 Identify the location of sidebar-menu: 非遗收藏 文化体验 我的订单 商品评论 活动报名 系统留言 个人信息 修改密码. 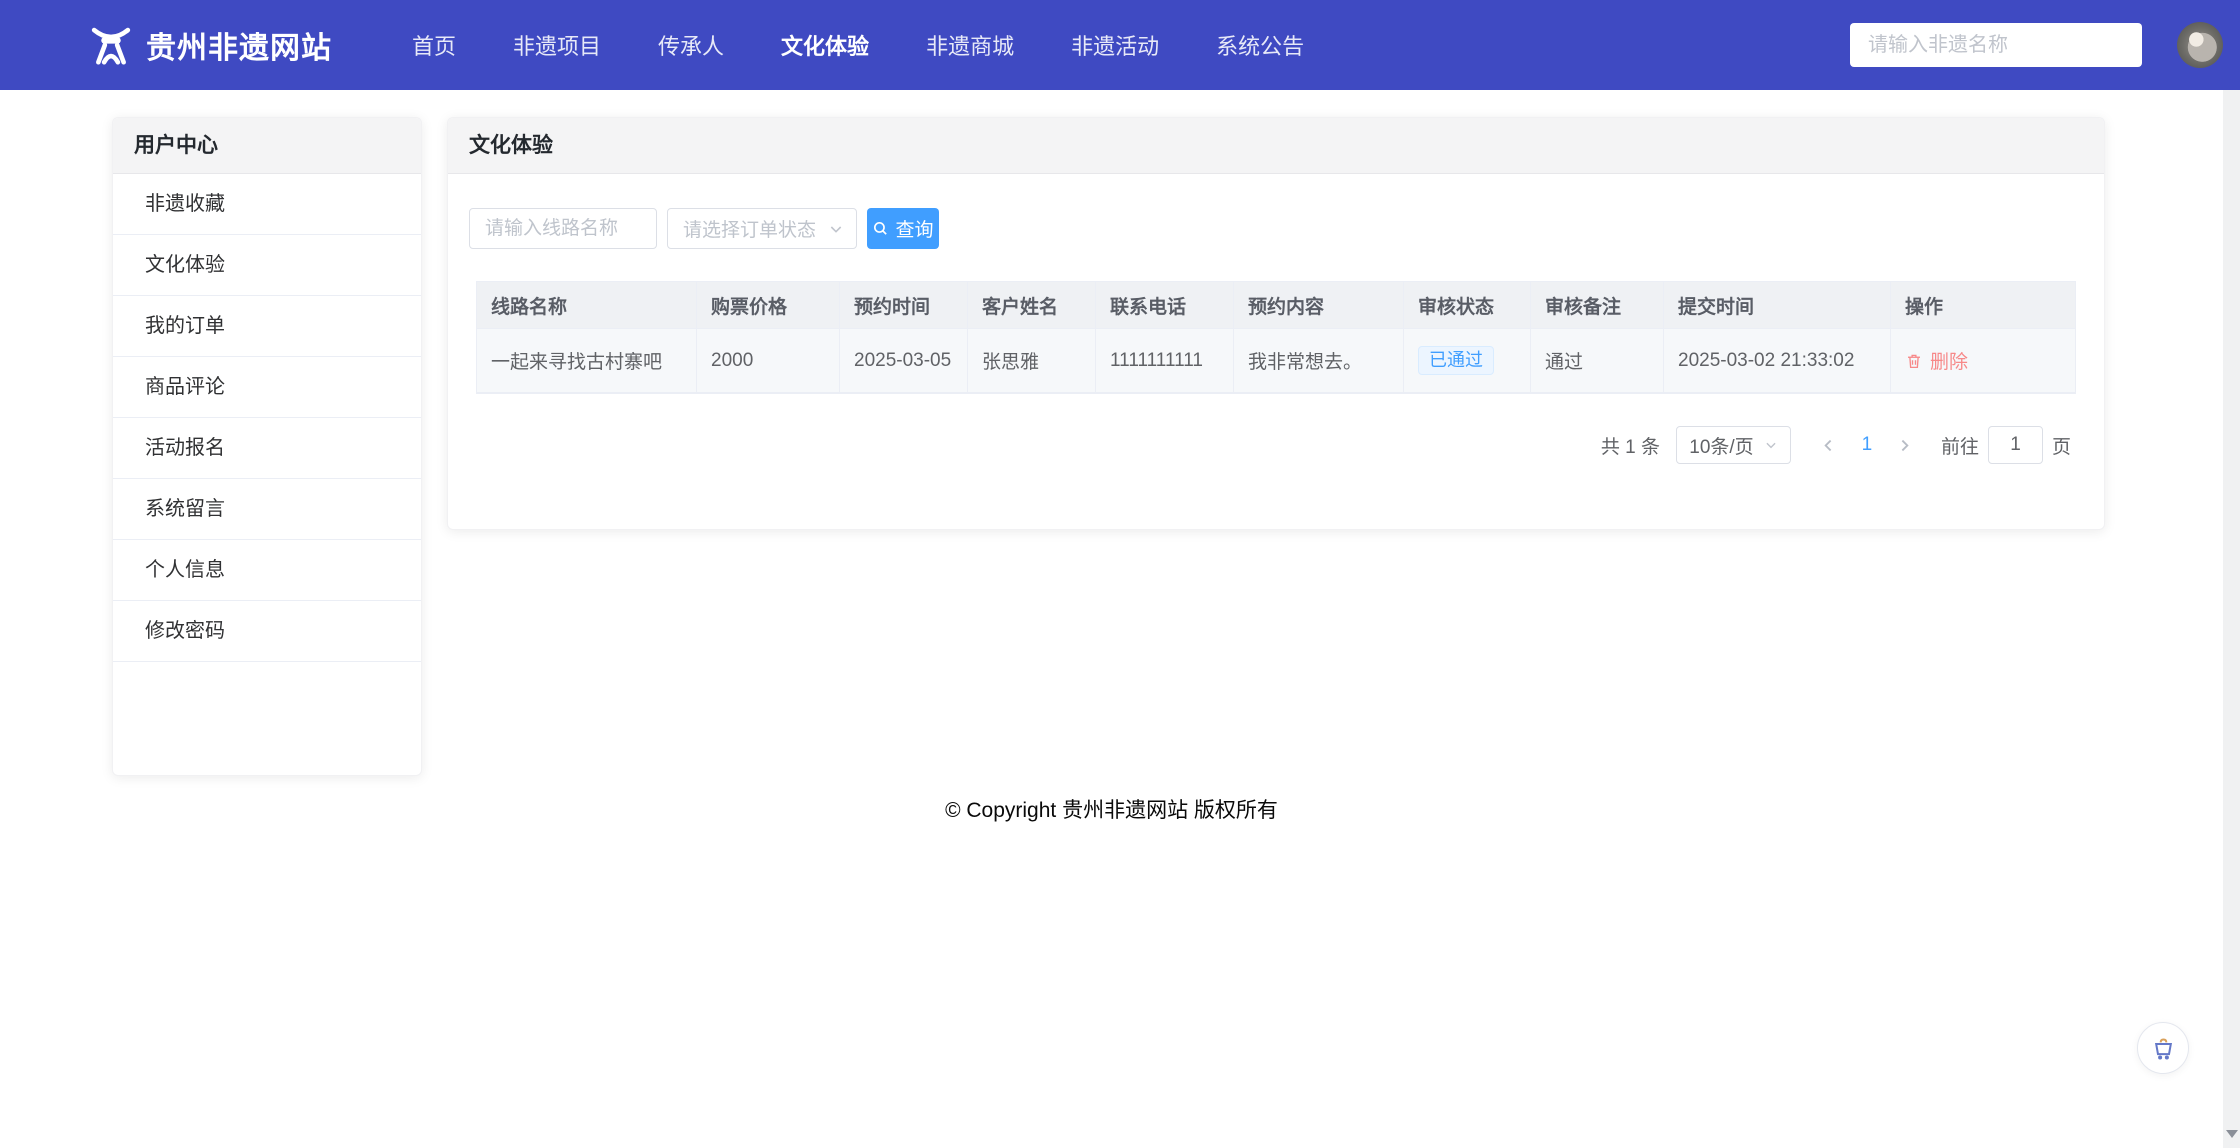
(267, 418).